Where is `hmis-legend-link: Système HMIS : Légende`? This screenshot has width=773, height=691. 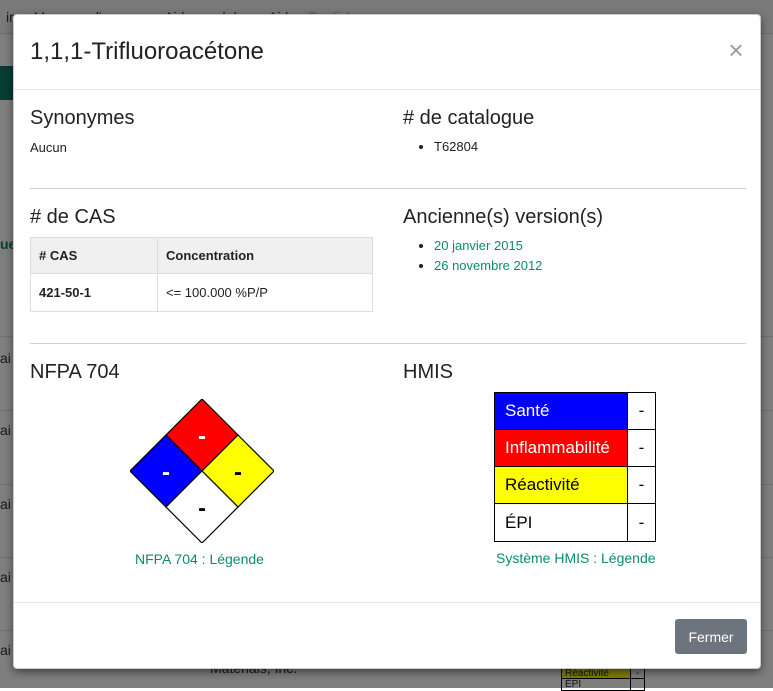
hmis-legend-link: Système HMIS : Légende is located at coordinates (576, 558).